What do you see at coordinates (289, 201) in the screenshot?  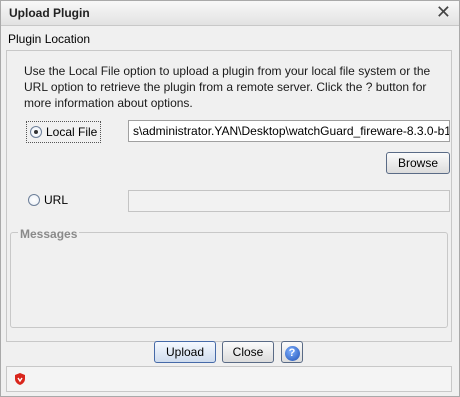 I see `url-input` at bounding box center [289, 201].